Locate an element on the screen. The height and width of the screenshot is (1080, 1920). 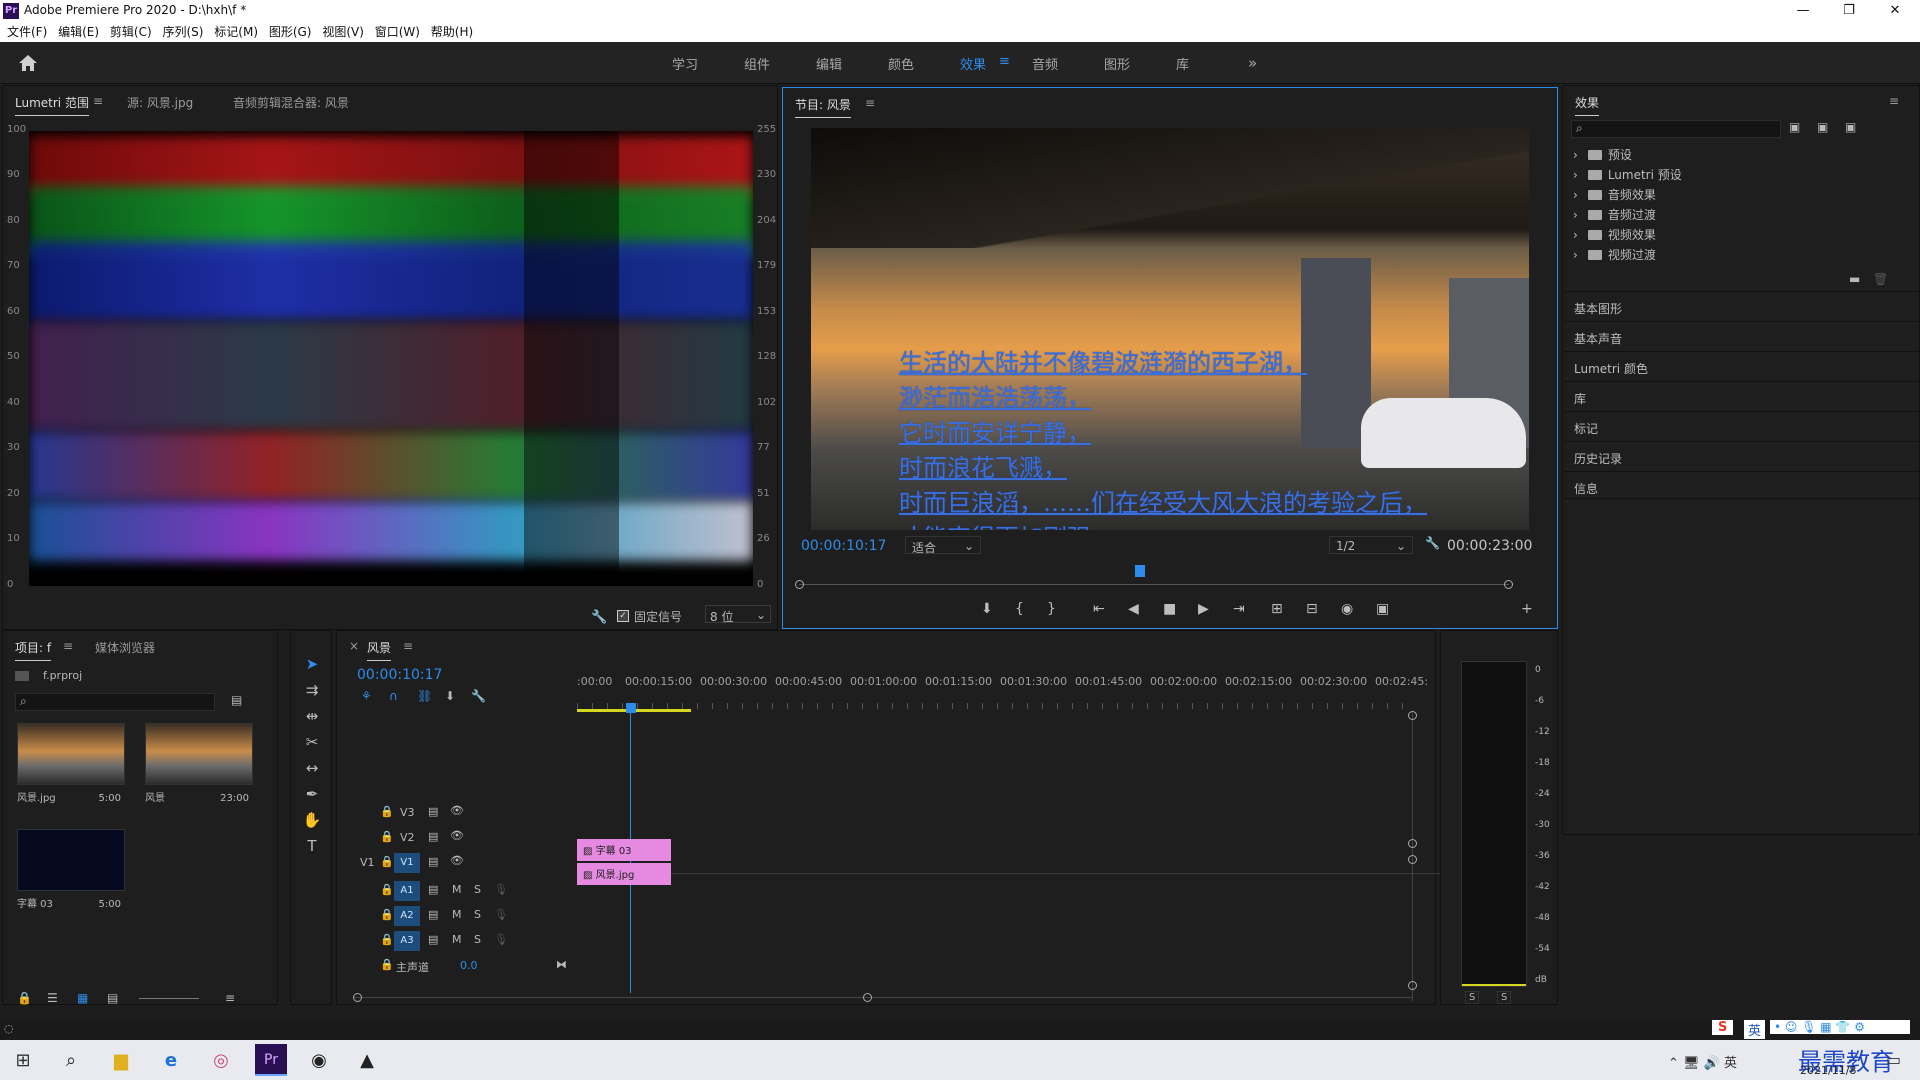
sequence-menu-icon: ≡ is located at coordinates (408, 646).